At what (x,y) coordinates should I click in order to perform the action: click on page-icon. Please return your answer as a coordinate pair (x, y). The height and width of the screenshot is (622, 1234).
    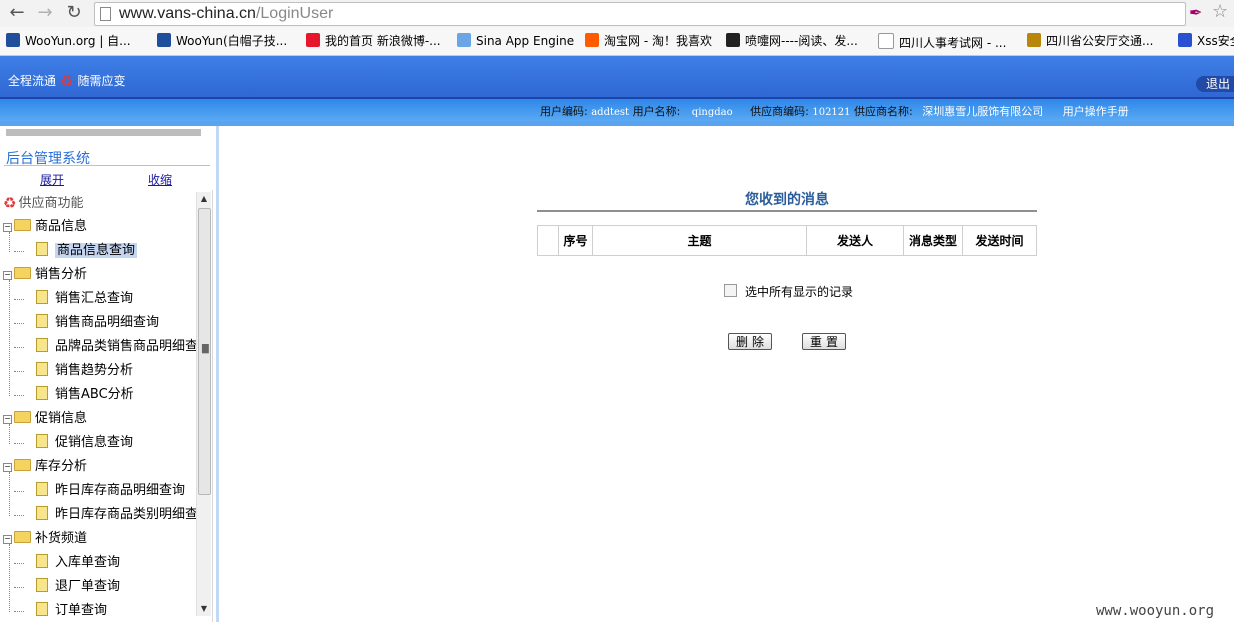
    Looking at the image, I should click on (886, 41).